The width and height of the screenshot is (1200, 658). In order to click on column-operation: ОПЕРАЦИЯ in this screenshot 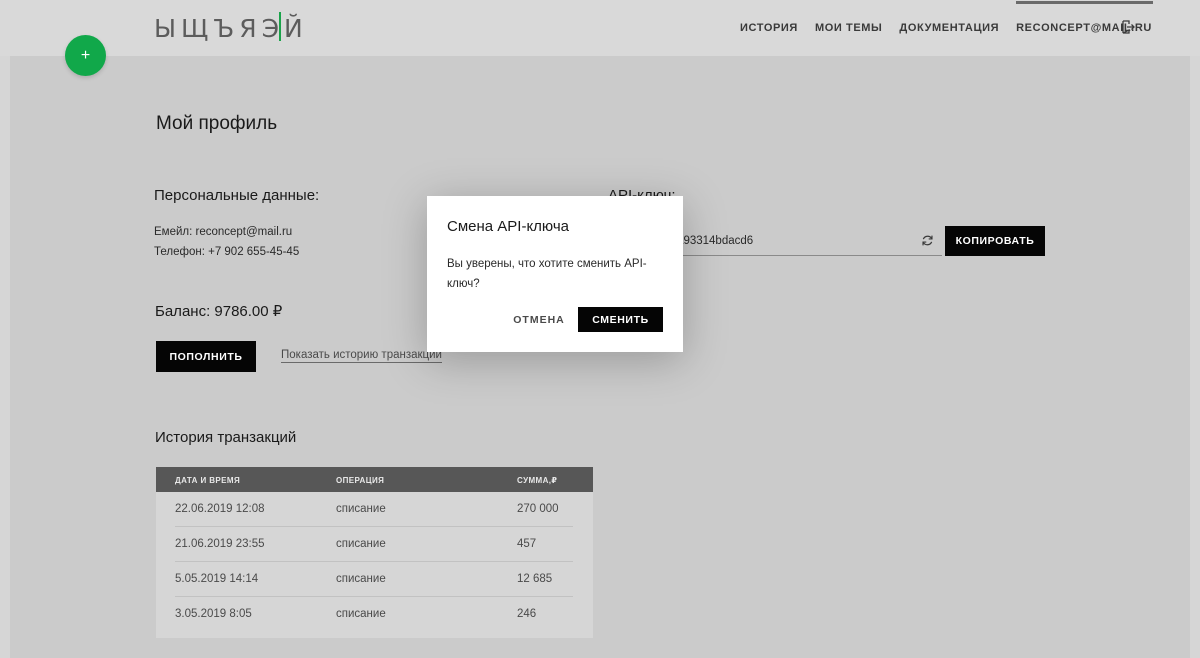, I will do `click(360, 480)`.